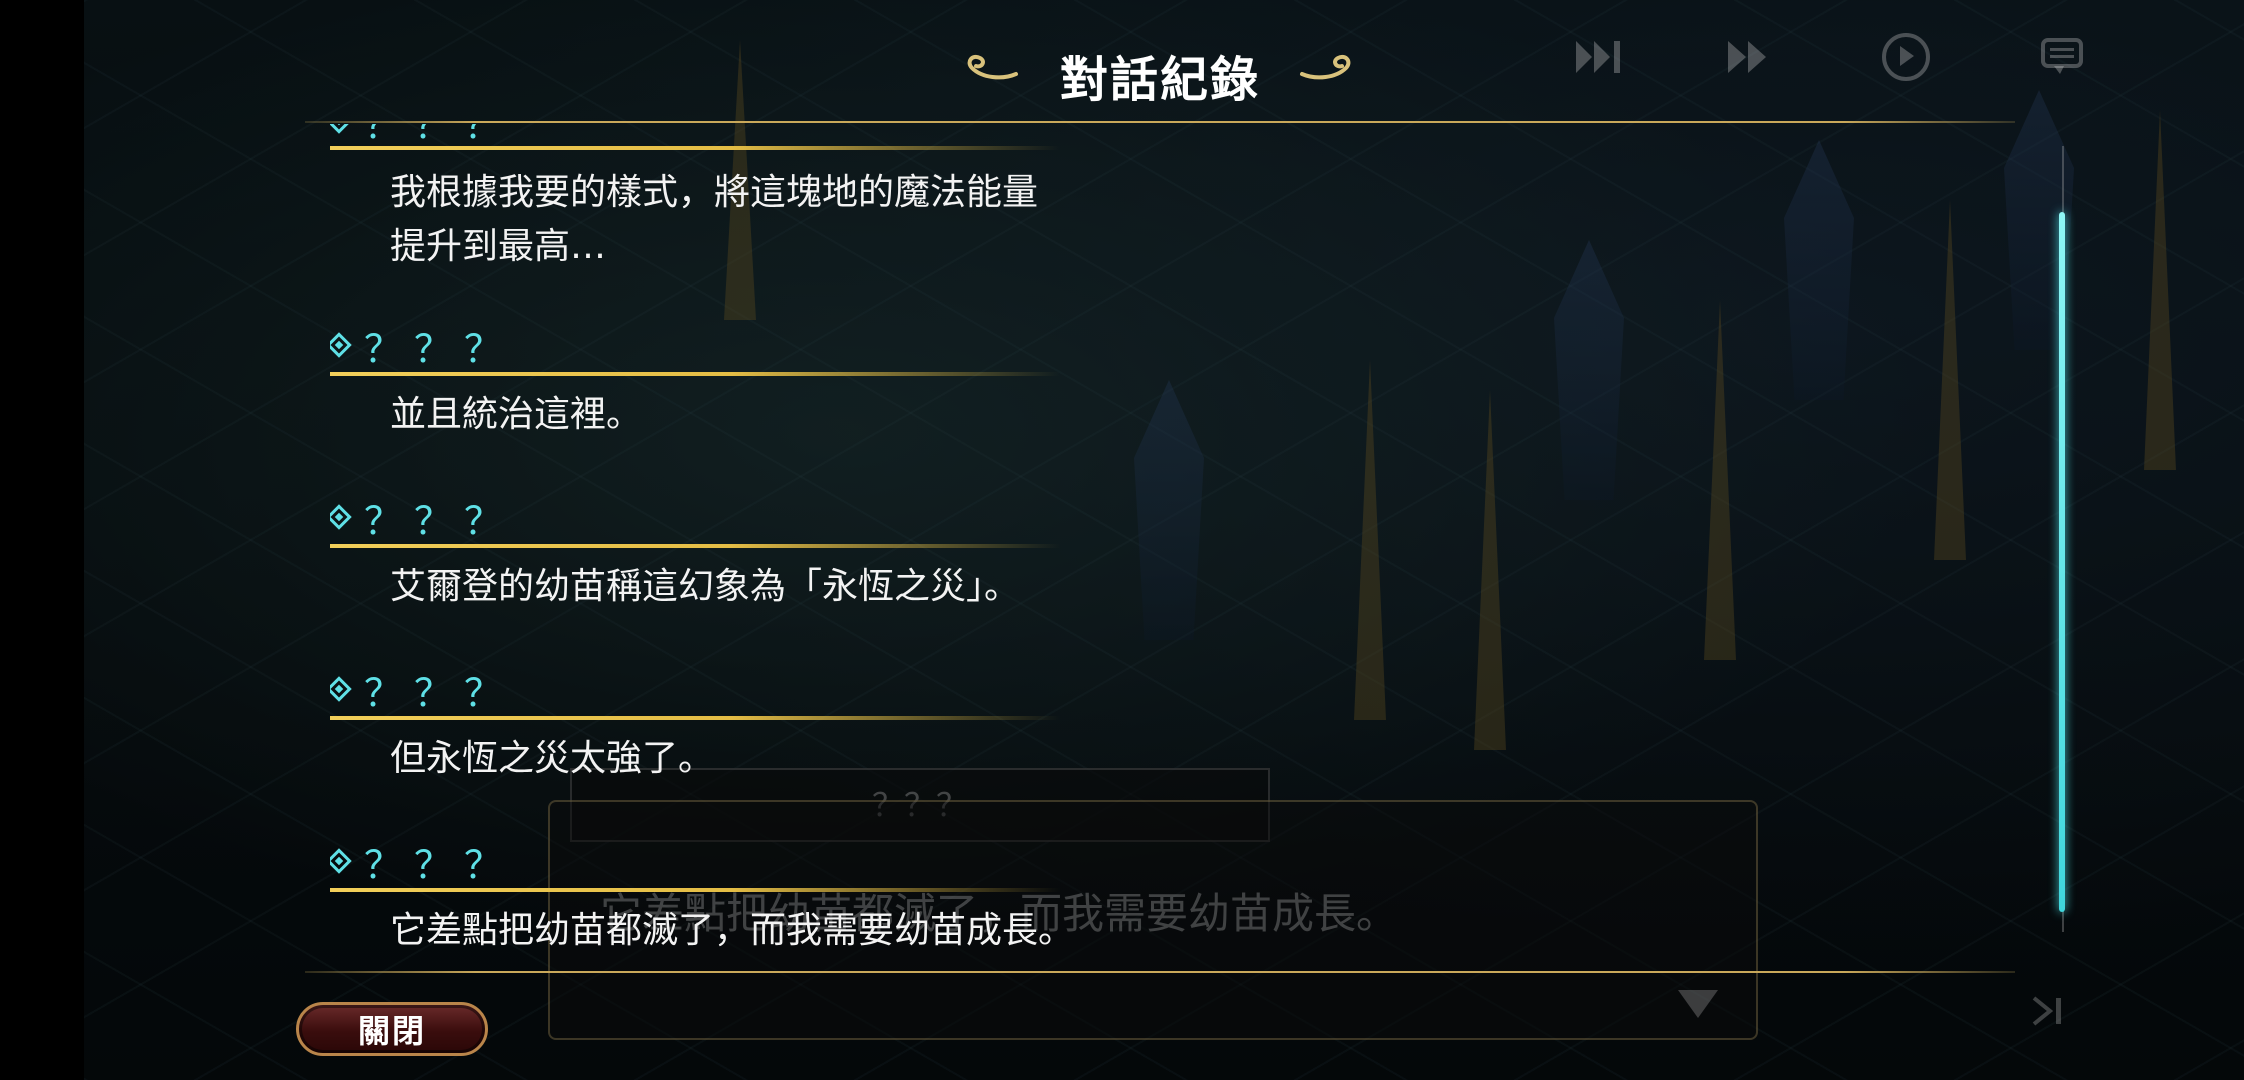 The image size is (2244, 1080). I want to click on log-bottom-divider, so click(1160, 972).